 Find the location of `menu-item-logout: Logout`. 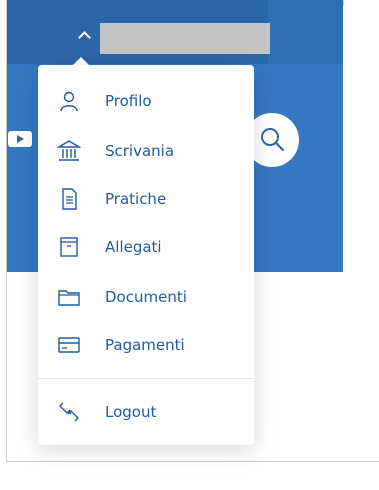

menu-item-logout: Logout is located at coordinates (146, 412).